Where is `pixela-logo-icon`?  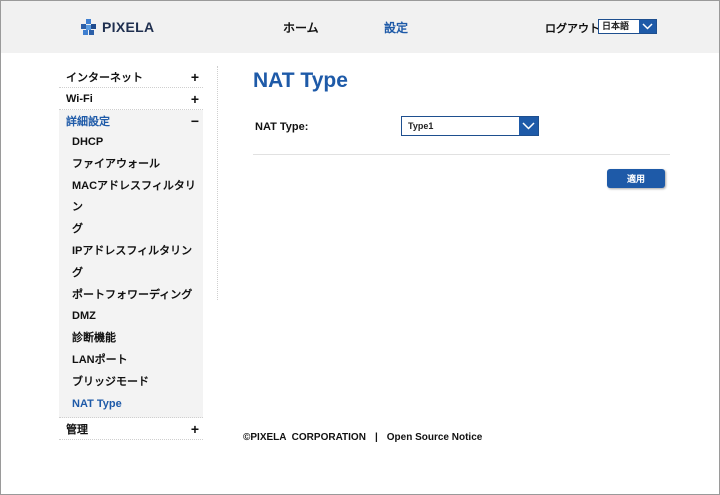 pixela-logo-icon is located at coordinates (88, 26).